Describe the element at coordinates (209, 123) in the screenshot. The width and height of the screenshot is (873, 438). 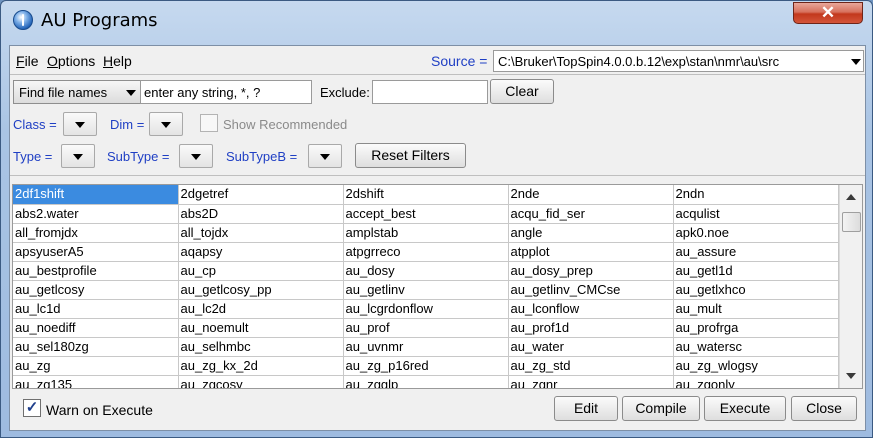
I see `show-recommended-checkbox` at that location.